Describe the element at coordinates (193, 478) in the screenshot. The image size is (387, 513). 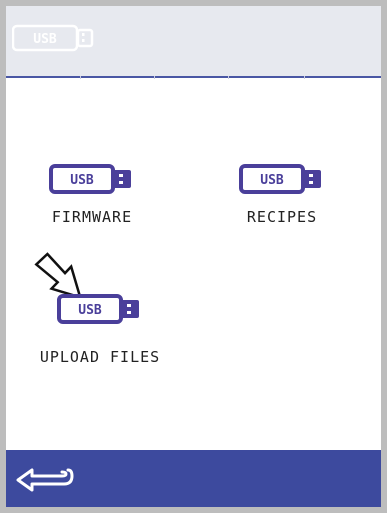
I see `footer-bar` at that location.